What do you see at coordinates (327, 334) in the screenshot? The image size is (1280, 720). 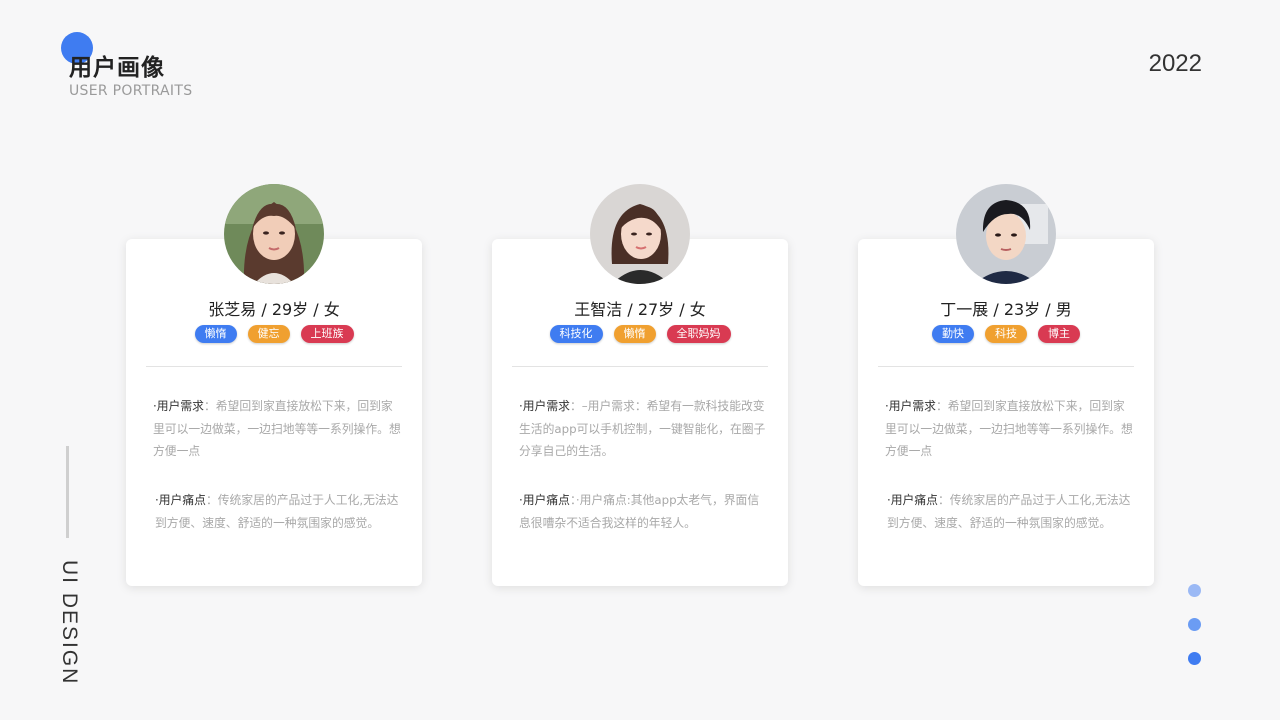 I see `tag-badge: 上班族` at bounding box center [327, 334].